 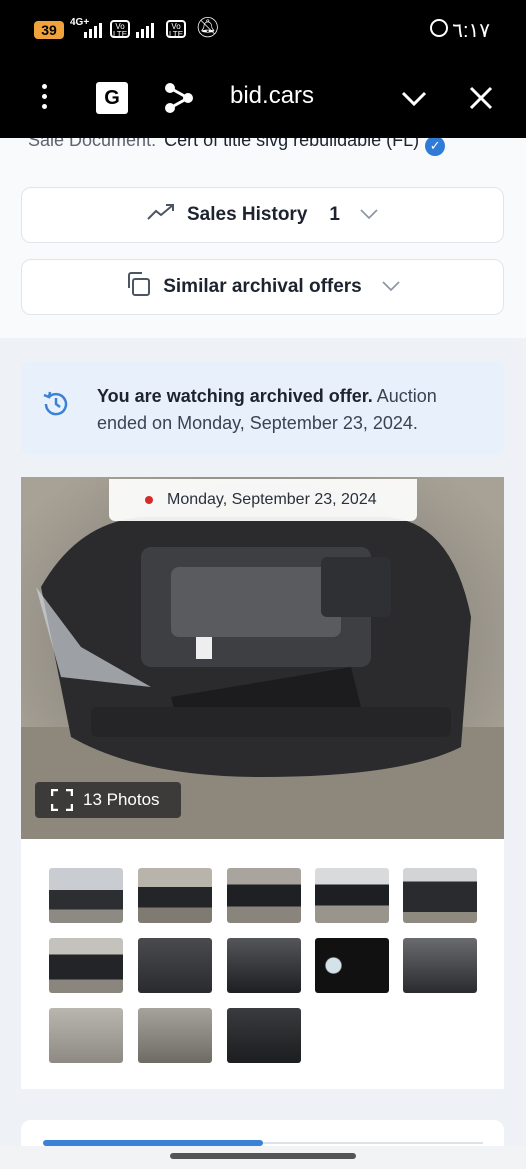 What do you see at coordinates (435, 147) in the screenshot?
I see `verified-icon: ✓` at bounding box center [435, 147].